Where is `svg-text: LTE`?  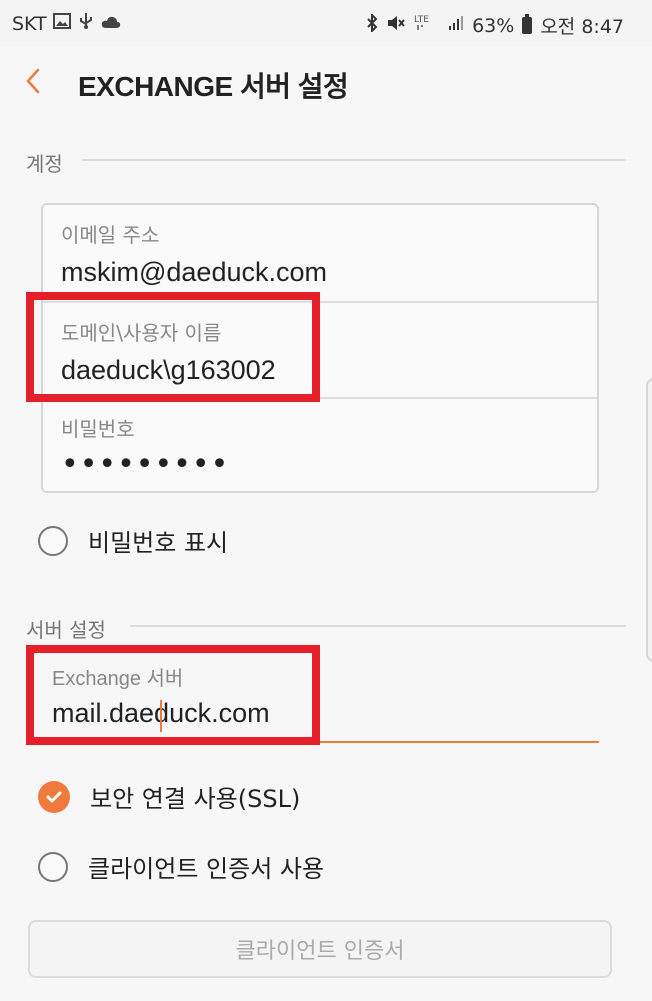
svg-text: LTE is located at coordinates (421, 20).